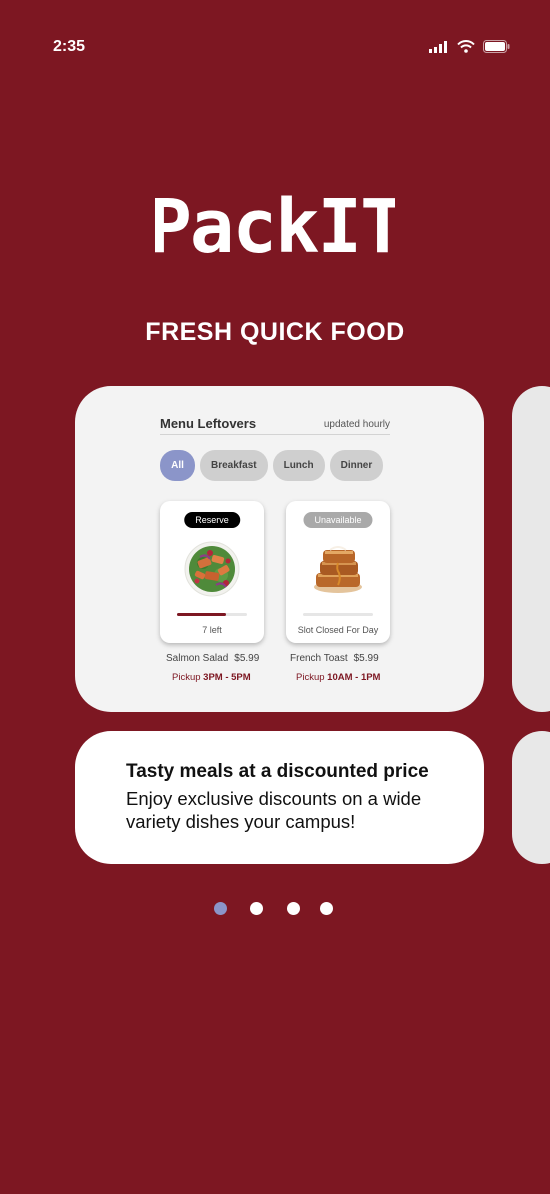 The height and width of the screenshot is (1194, 550). What do you see at coordinates (234, 465) in the screenshot?
I see `filter-chip-breakfast: Breakfast` at bounding box center [234, 465].